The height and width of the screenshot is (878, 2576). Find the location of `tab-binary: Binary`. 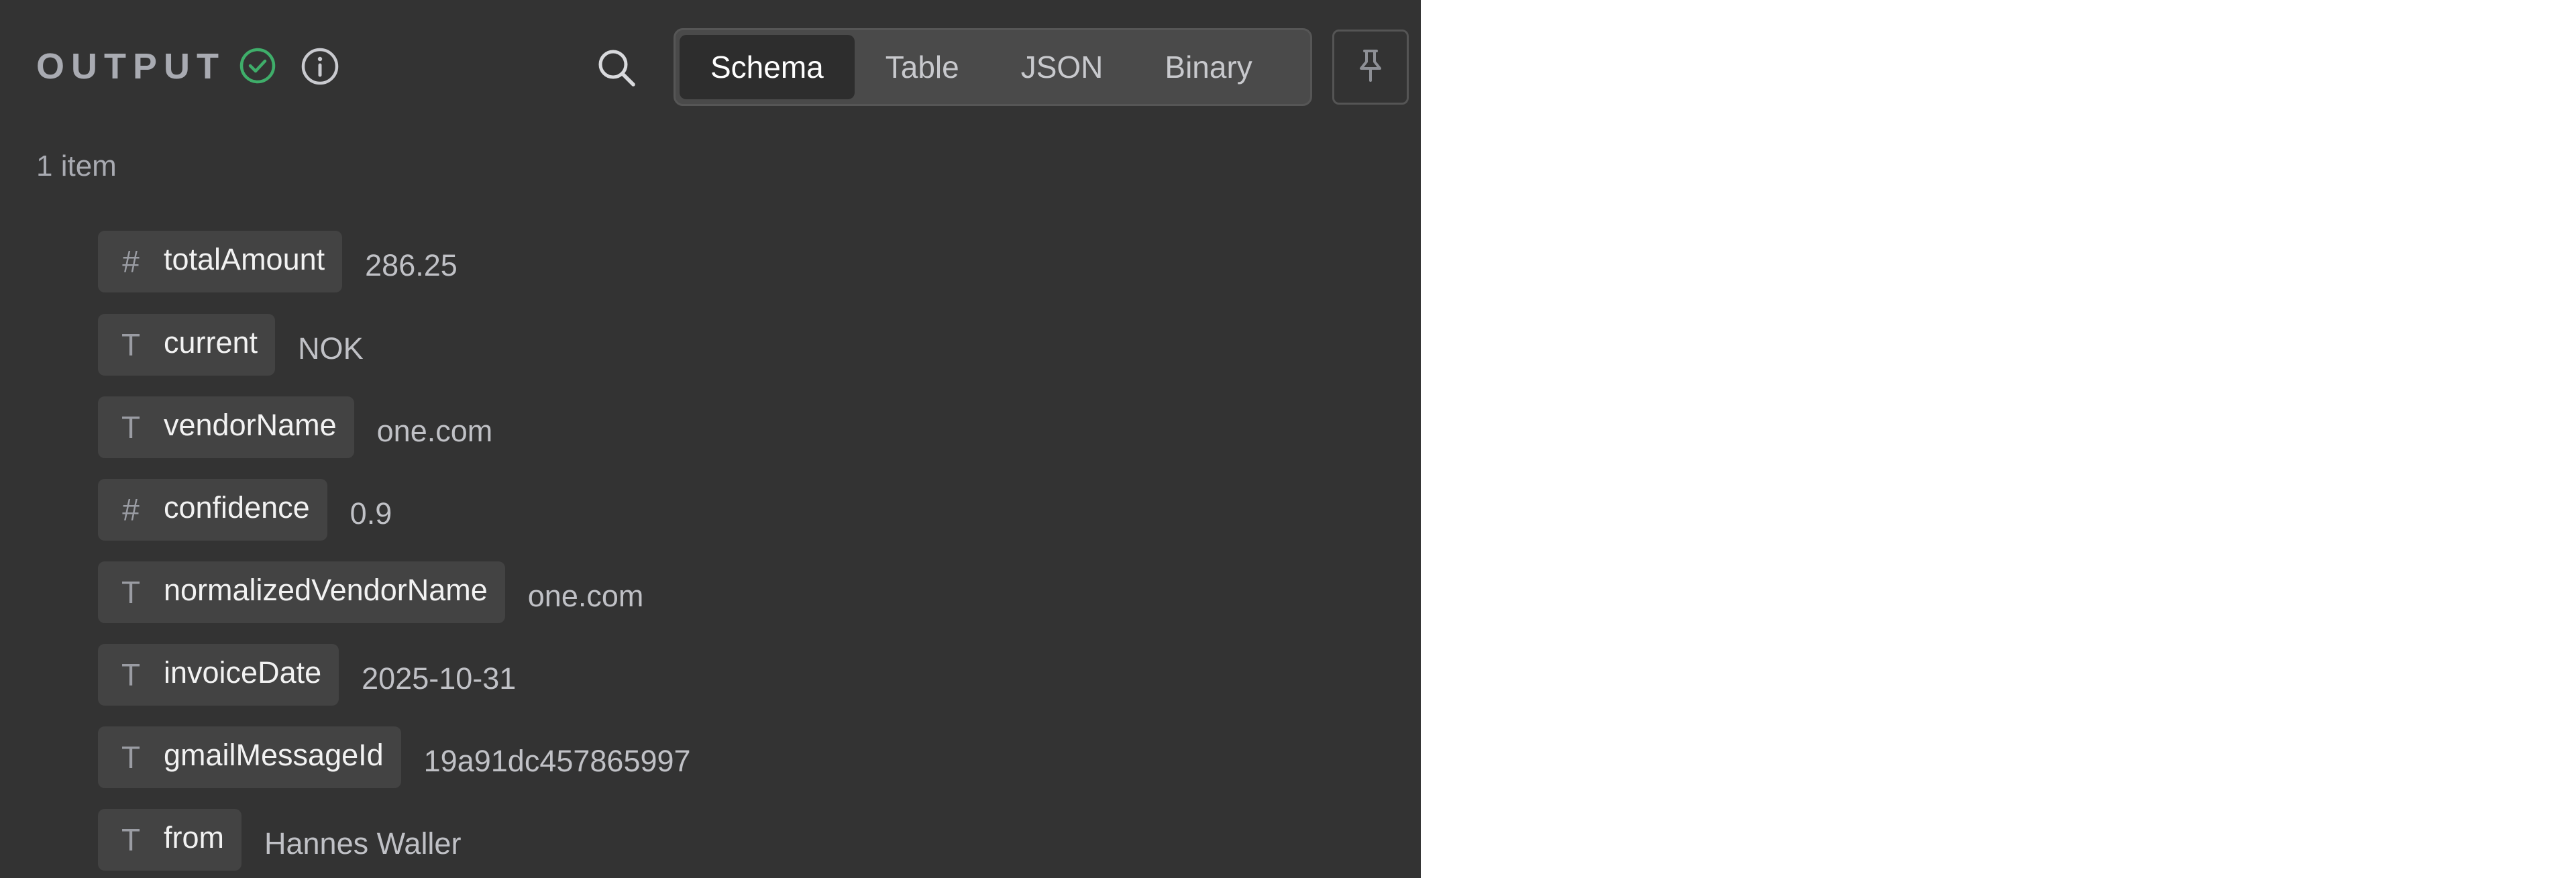

tab-binary: Binary is located at coordinates (1208, 67).